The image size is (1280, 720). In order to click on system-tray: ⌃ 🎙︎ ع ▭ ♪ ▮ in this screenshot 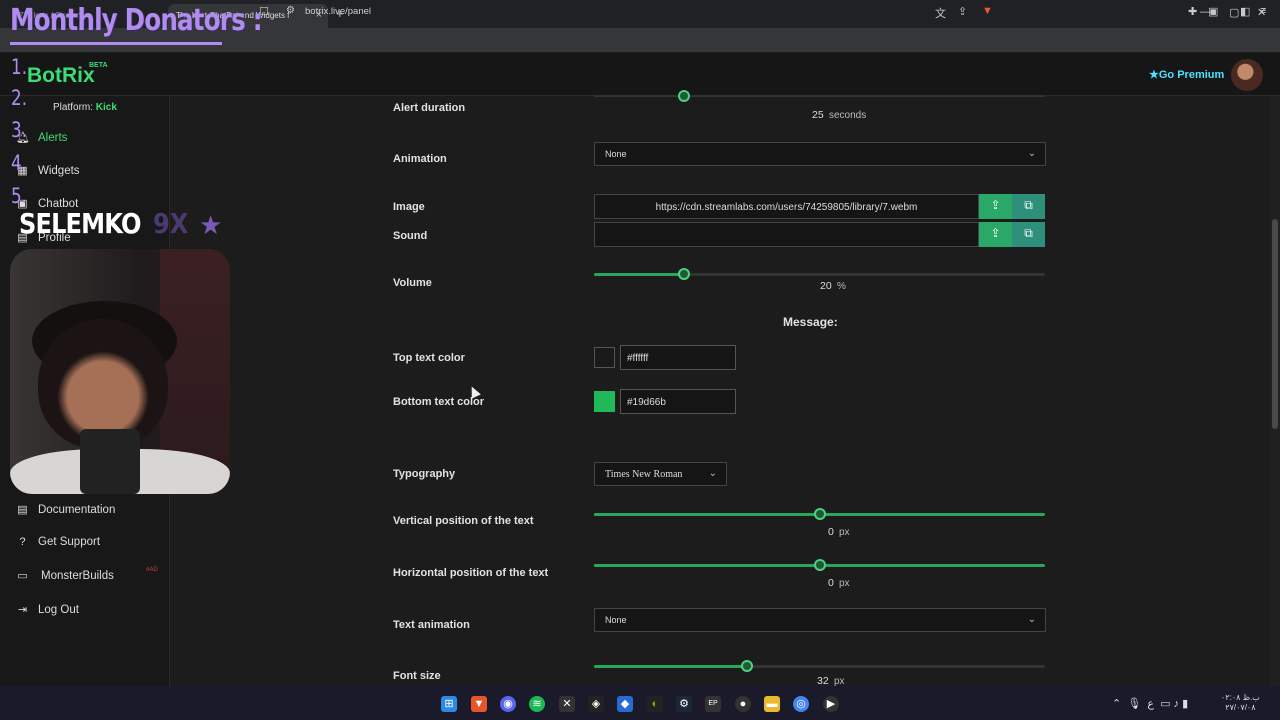, I will do `click(1150, 703)`.